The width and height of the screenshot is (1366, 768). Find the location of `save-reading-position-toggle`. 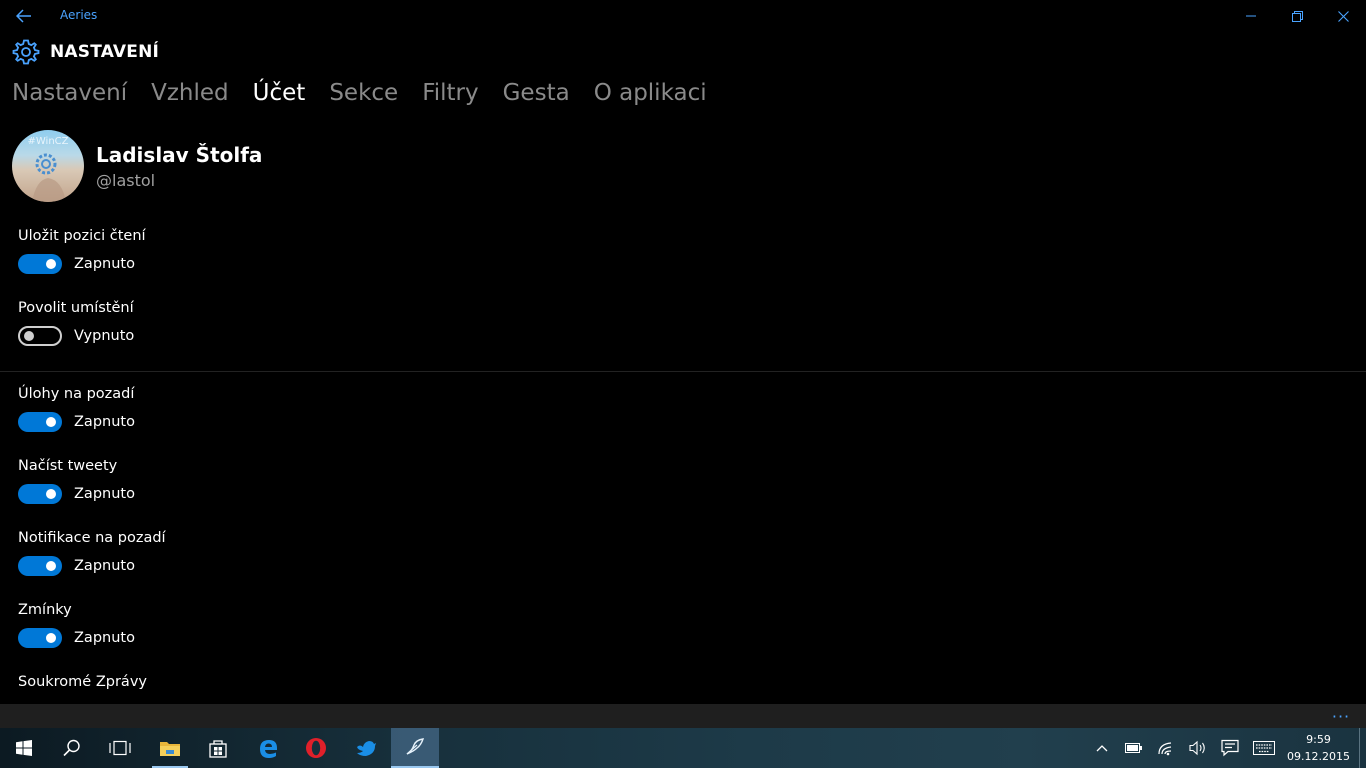

save-reading-position-toggle is located at coordinates (40, 264).